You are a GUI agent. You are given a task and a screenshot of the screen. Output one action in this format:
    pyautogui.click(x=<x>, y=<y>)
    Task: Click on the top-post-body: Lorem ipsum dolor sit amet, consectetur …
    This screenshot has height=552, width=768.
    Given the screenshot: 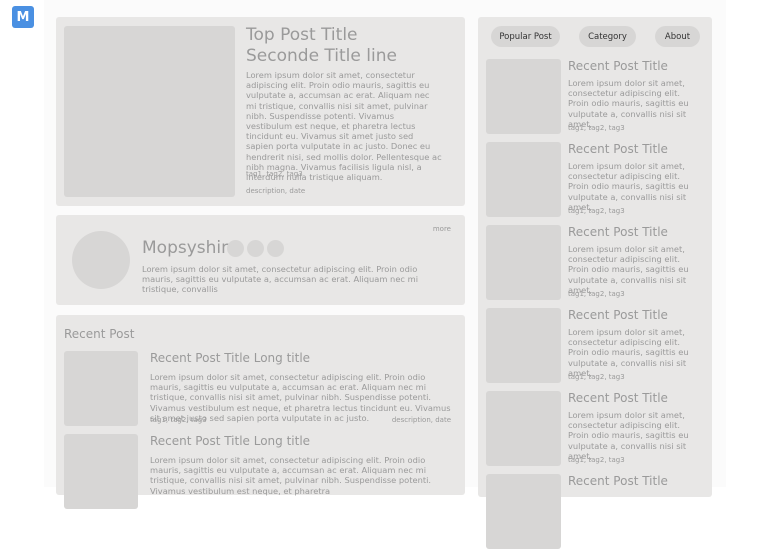 What is the action you would take?
    pyautogui.click(x=344, y=126)
    